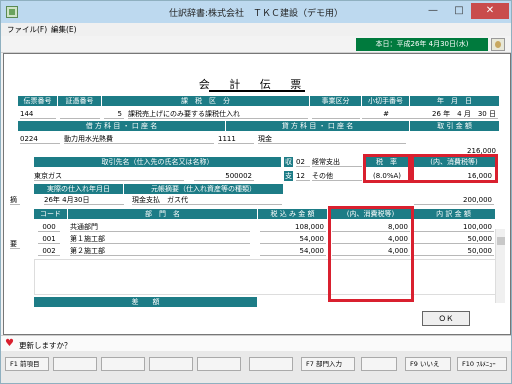 The image size is (512, 384). Describe the element at coordinates (293, 251) in the screenshot. I see `dept-row-2-amount: 54,000` at that location.